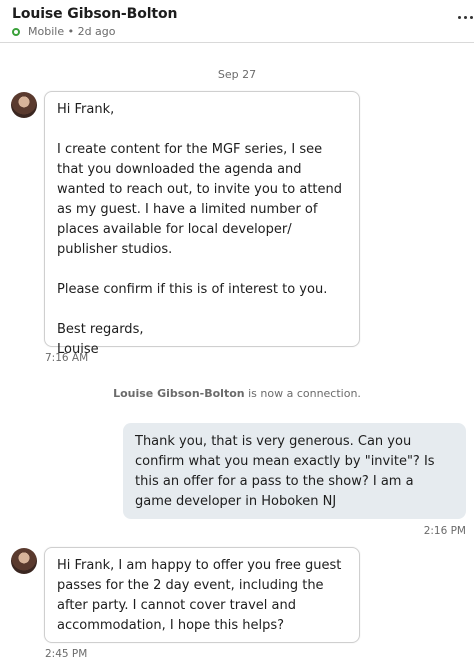  I want to click on conversation-header: Louise Gibson-Bolton Mobile • 2d ago, so click(237, 21).